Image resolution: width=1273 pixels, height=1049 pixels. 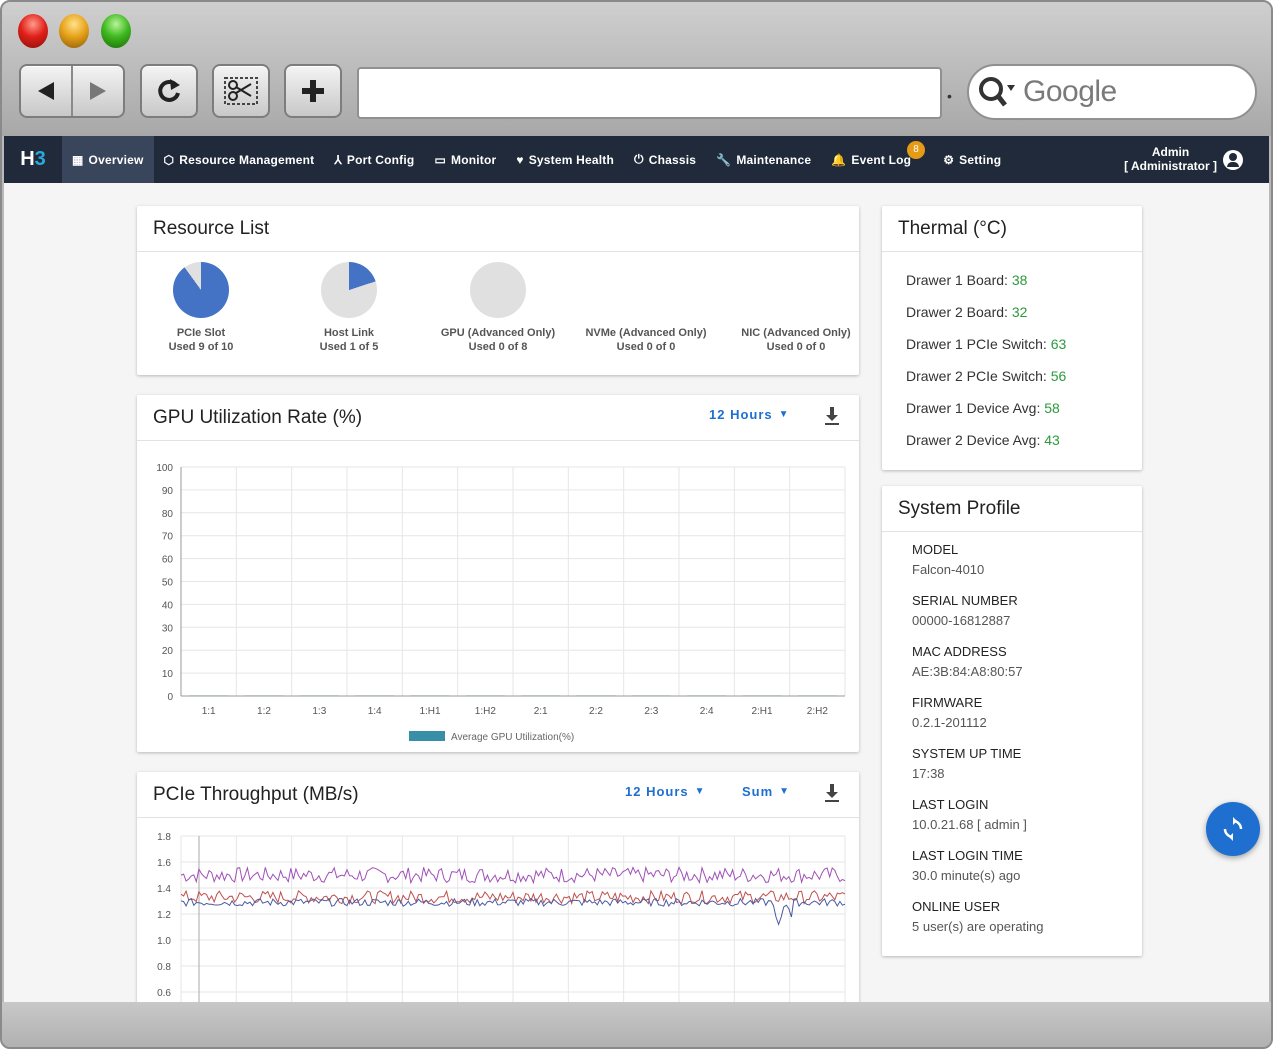 What do you see at coordinates (1012, 440) in the screenshot?
I see `thermal-row: Drawer 2 Device Avg: 43` at bounding box center [1012, 440].